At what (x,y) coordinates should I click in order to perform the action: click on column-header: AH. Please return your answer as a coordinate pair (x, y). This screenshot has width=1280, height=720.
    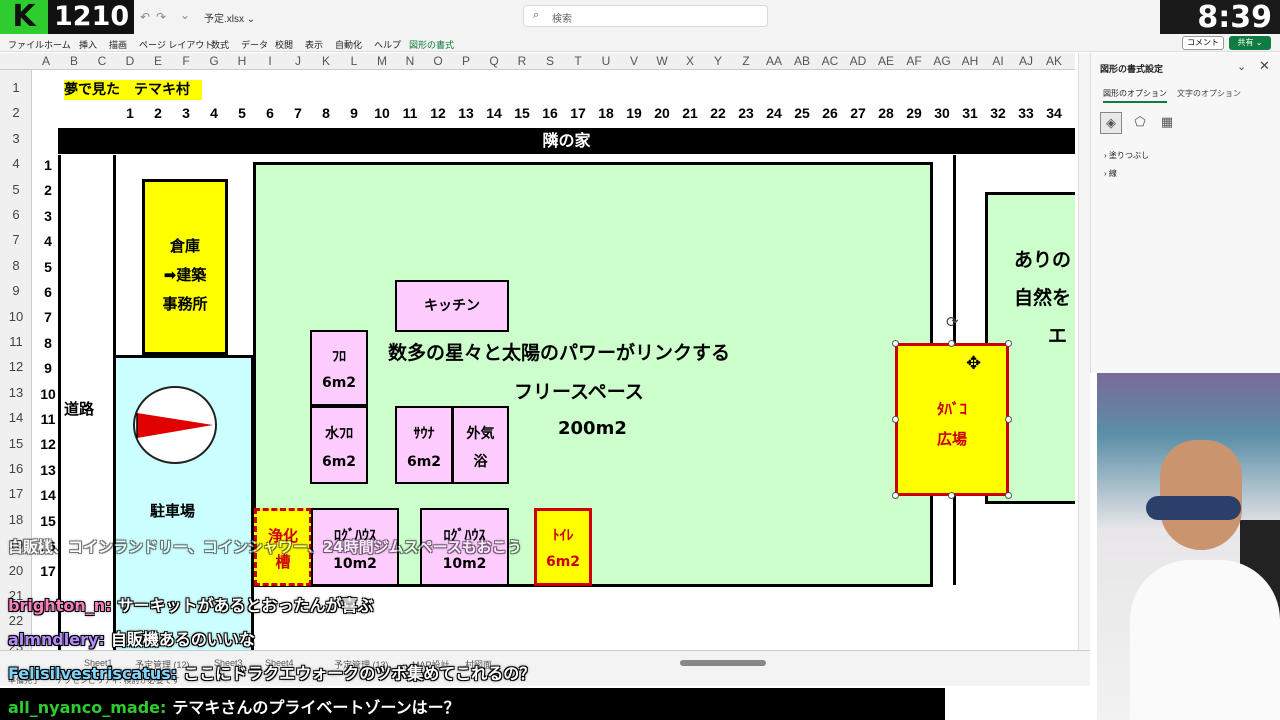
    Looking at the image, I should click on (970, 61).